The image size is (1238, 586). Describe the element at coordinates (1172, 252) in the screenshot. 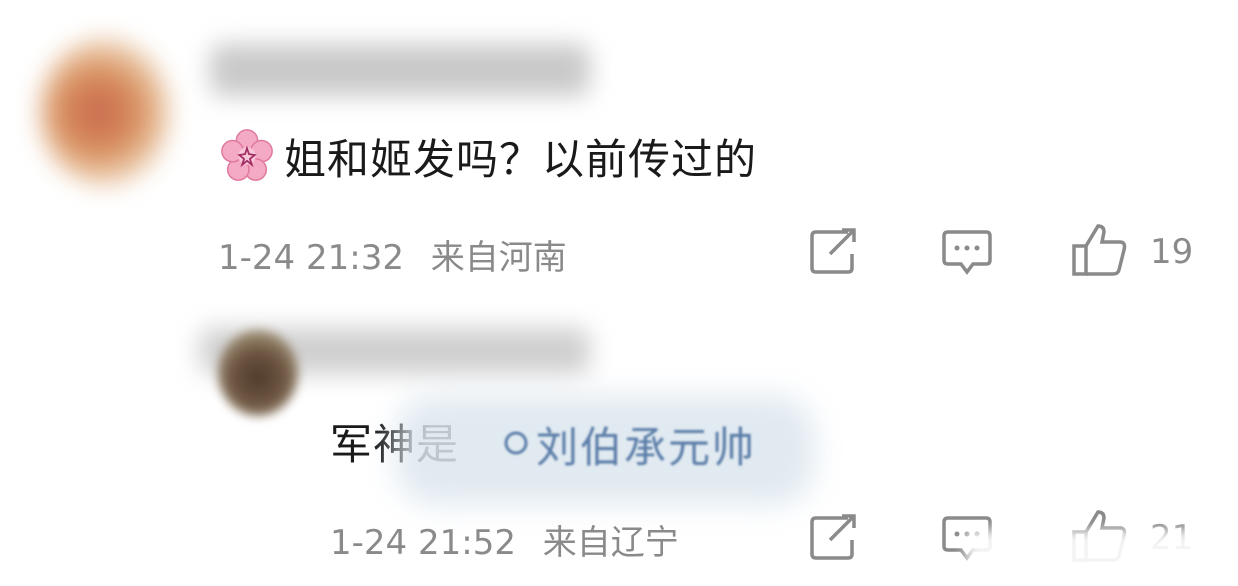

I see `like-count: 19` at that location.